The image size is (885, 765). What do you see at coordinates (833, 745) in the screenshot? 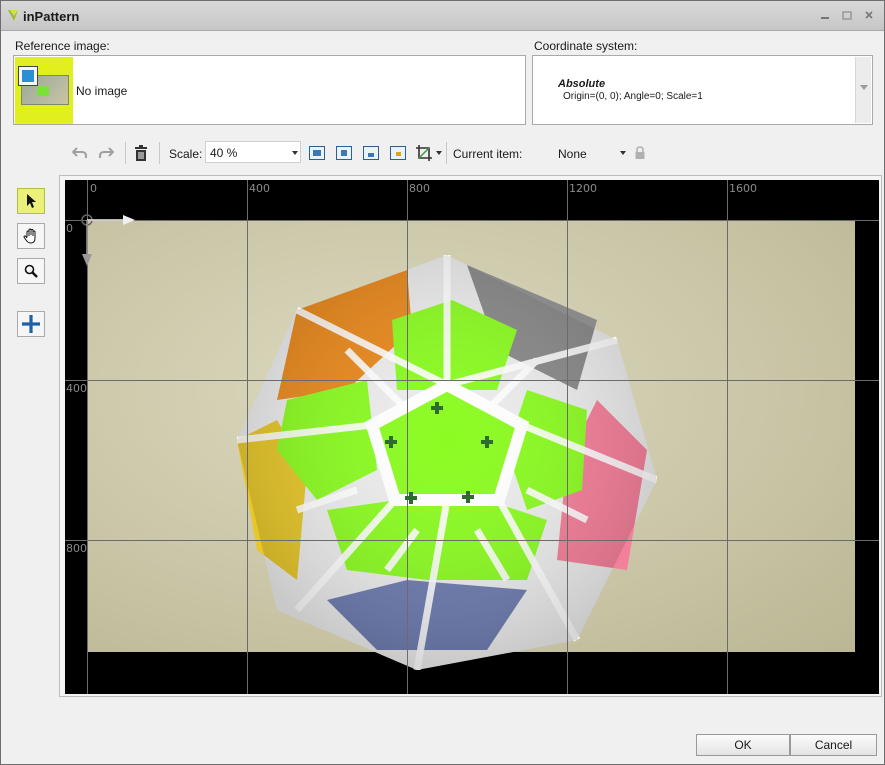
I see `cancel-button: Cancel` at bounding box center [833, 745].